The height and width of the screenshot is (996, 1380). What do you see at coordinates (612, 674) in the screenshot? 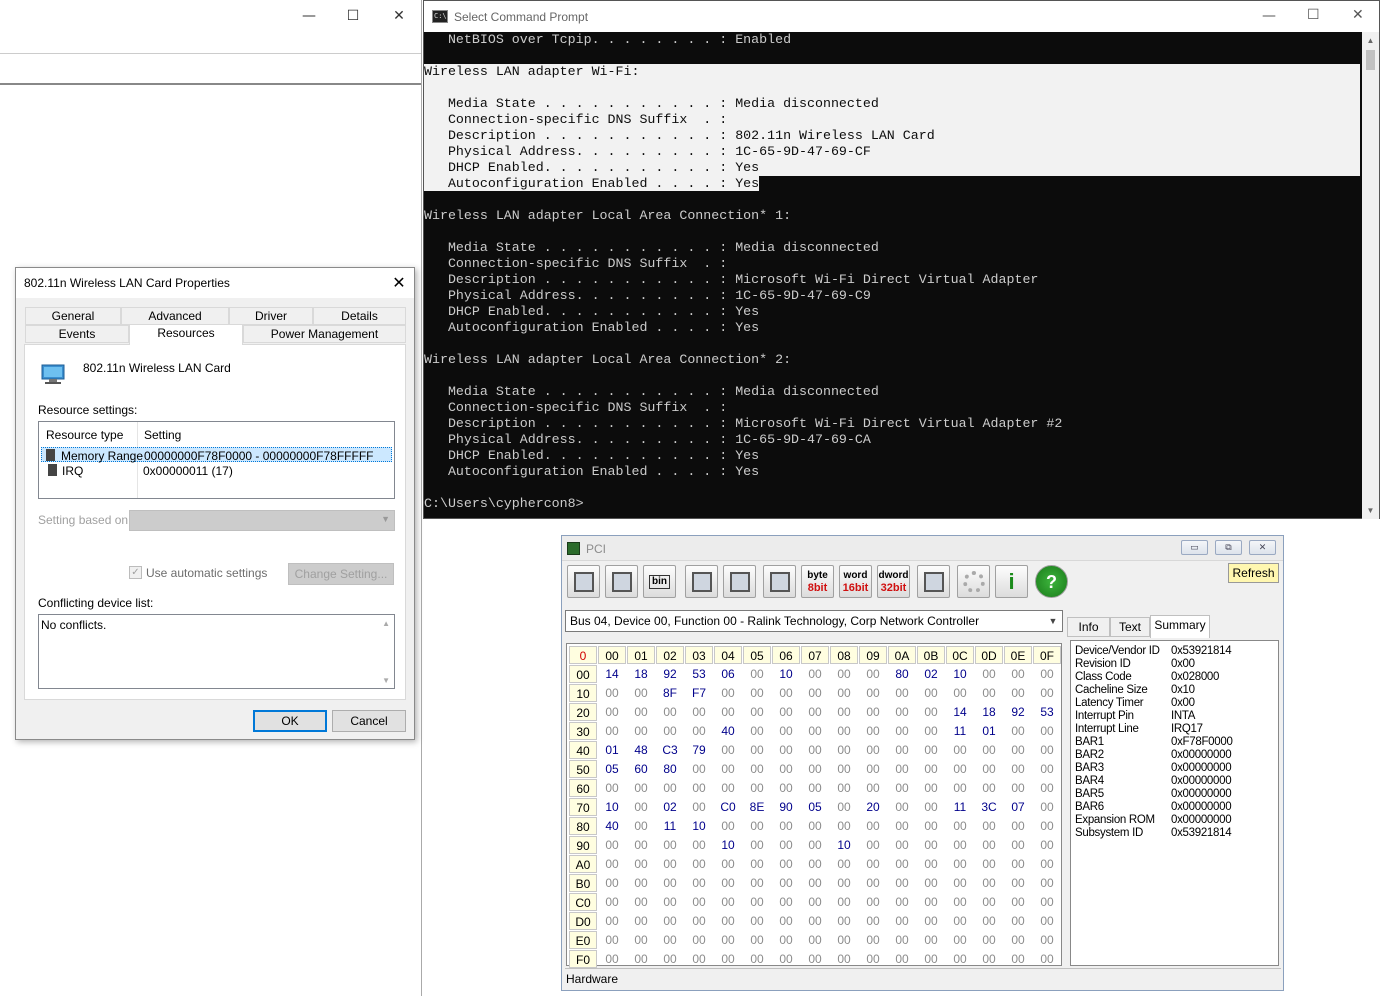
I see `hex-cell: 14` at bounding box center [612, 674].